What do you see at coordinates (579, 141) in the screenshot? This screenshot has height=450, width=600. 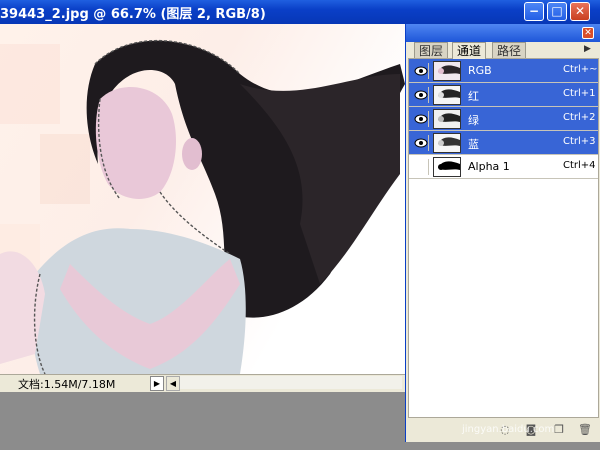 I see `channel-shortcut: Ctrl+3` at bounding box center [579, 141].